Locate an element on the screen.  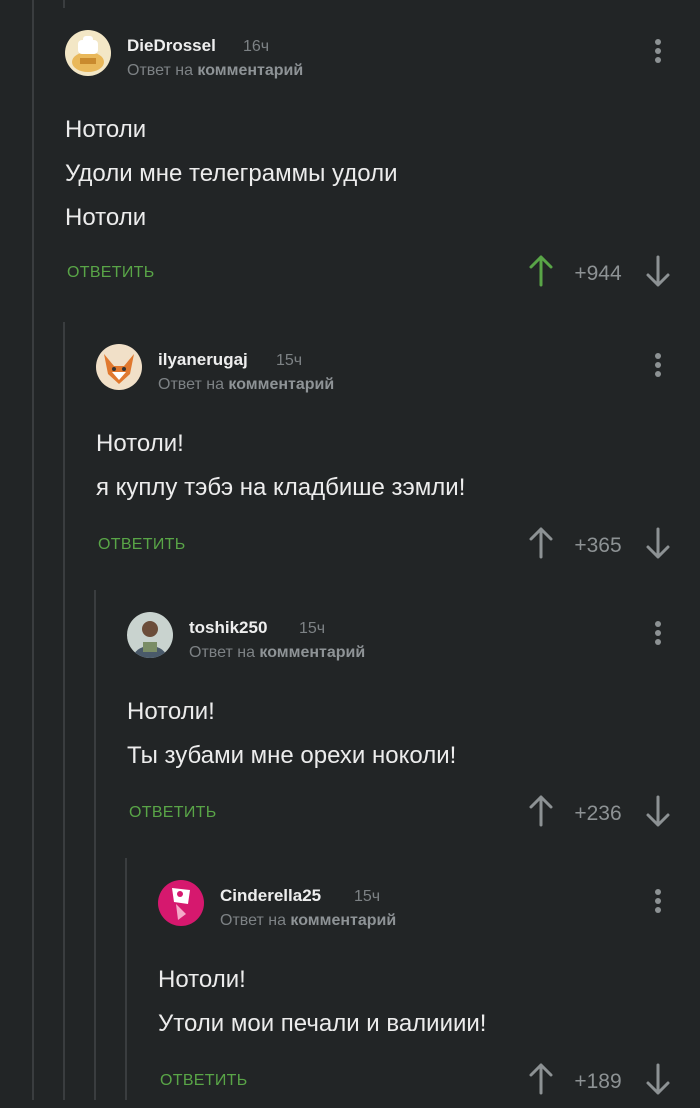
username: toshik250 is located at coordinates (228, 628).